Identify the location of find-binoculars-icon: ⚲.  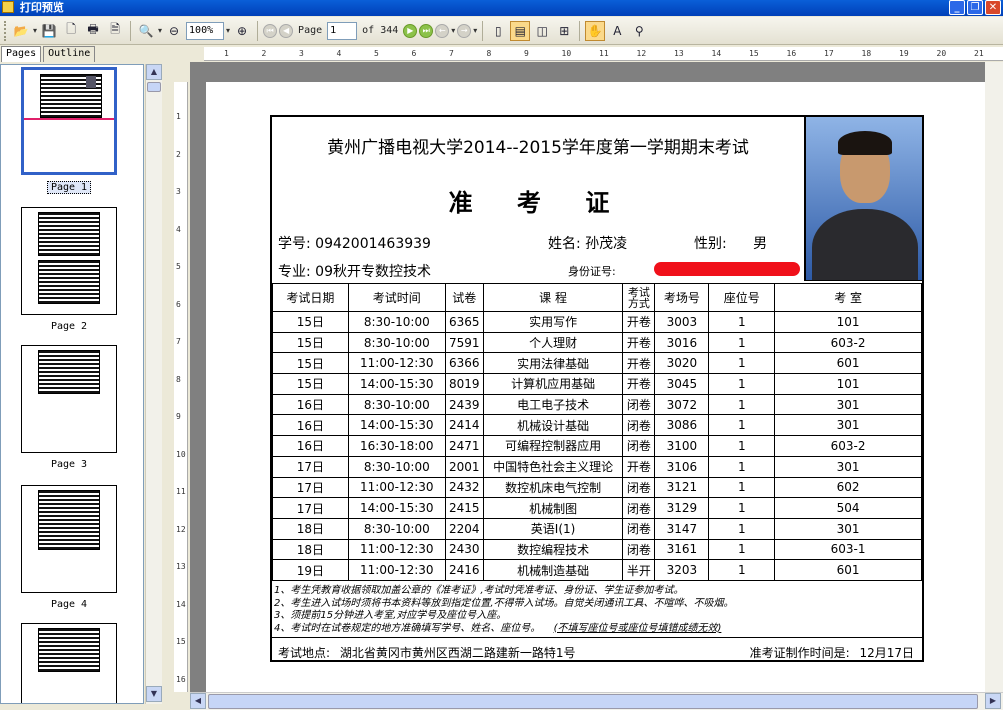
(639, 31).